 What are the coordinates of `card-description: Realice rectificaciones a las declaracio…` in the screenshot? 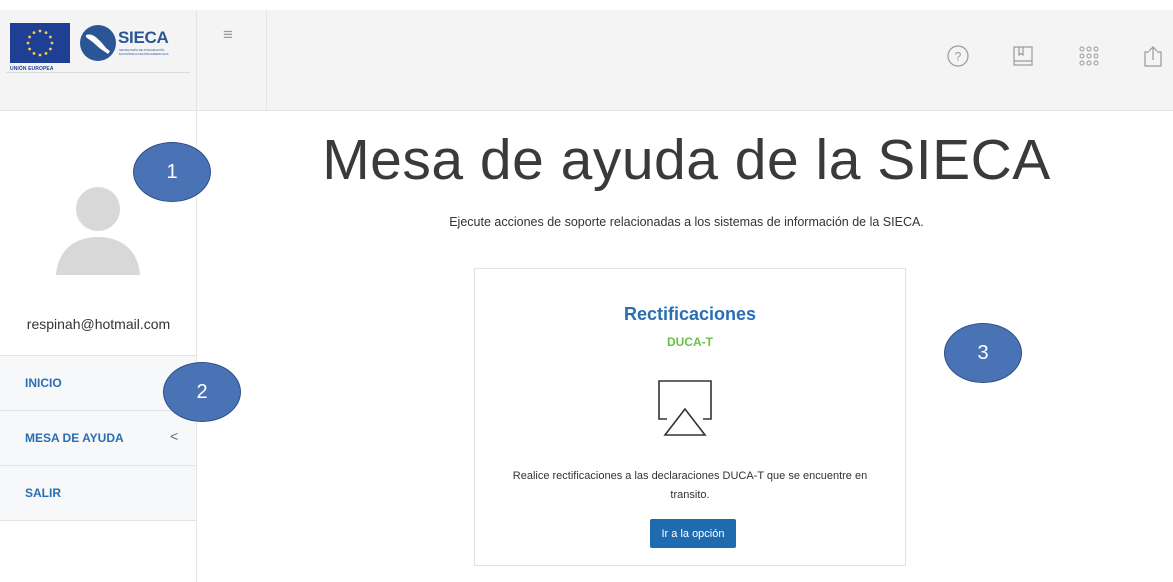 It's located at (690, 485).